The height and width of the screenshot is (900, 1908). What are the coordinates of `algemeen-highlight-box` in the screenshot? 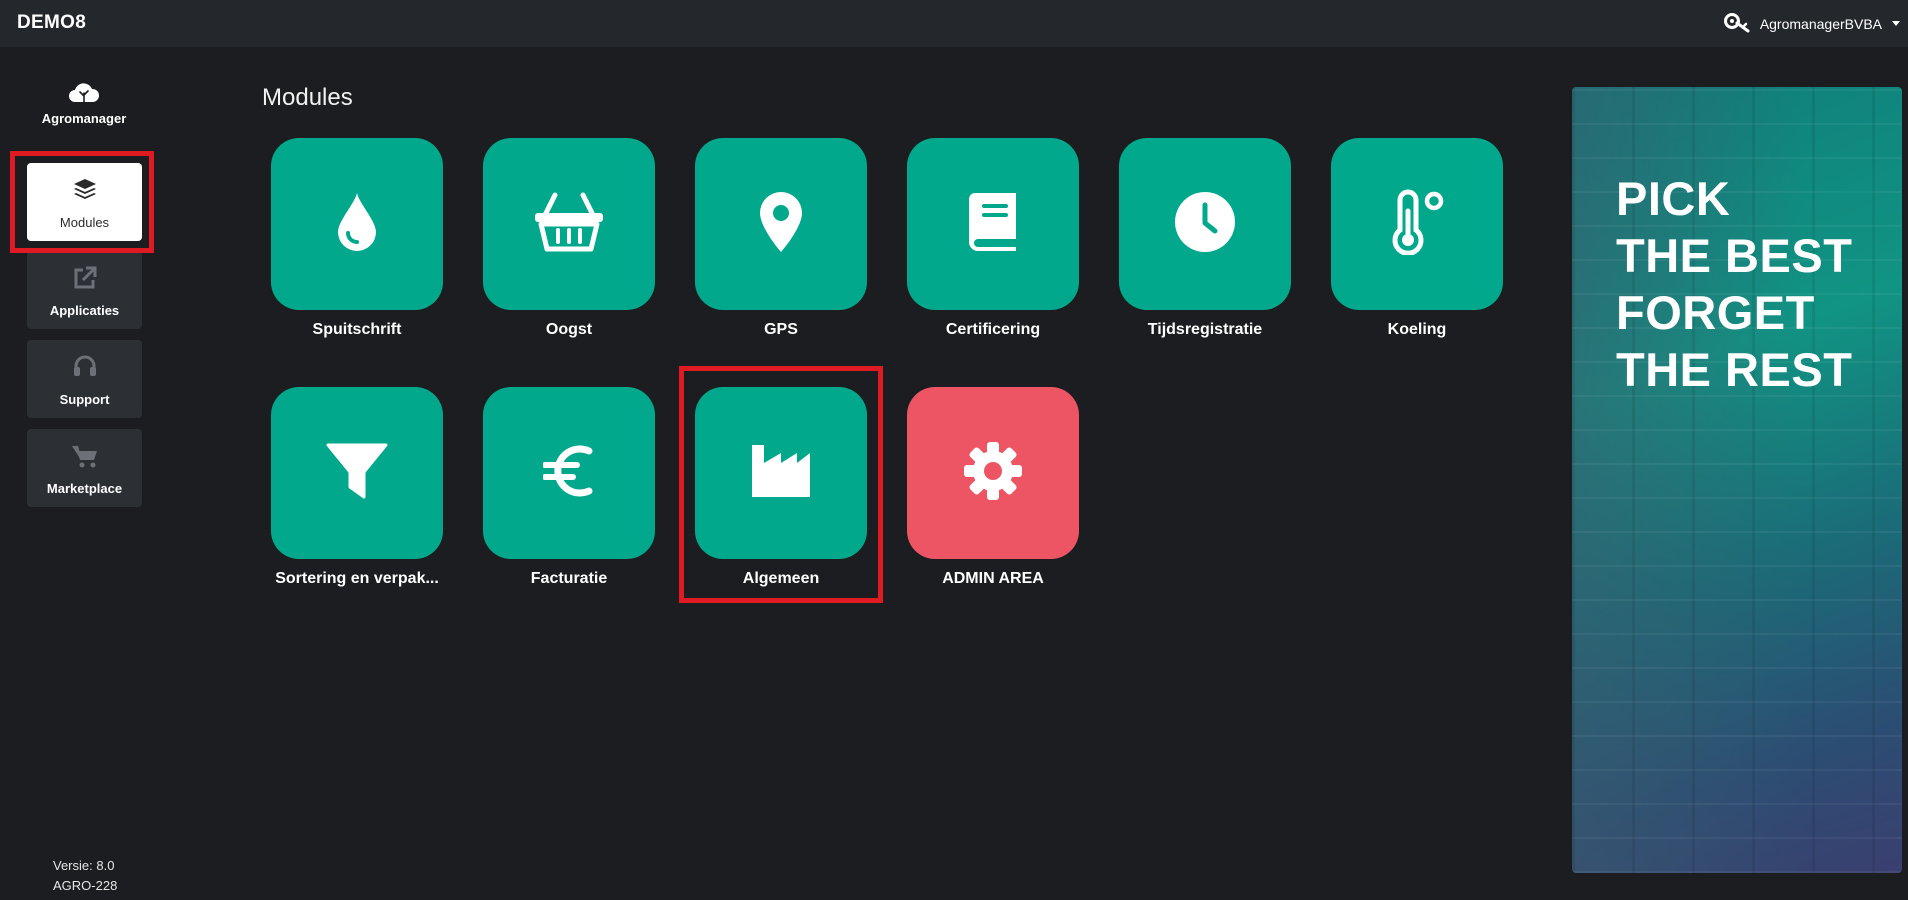 It's located at (781, 484).